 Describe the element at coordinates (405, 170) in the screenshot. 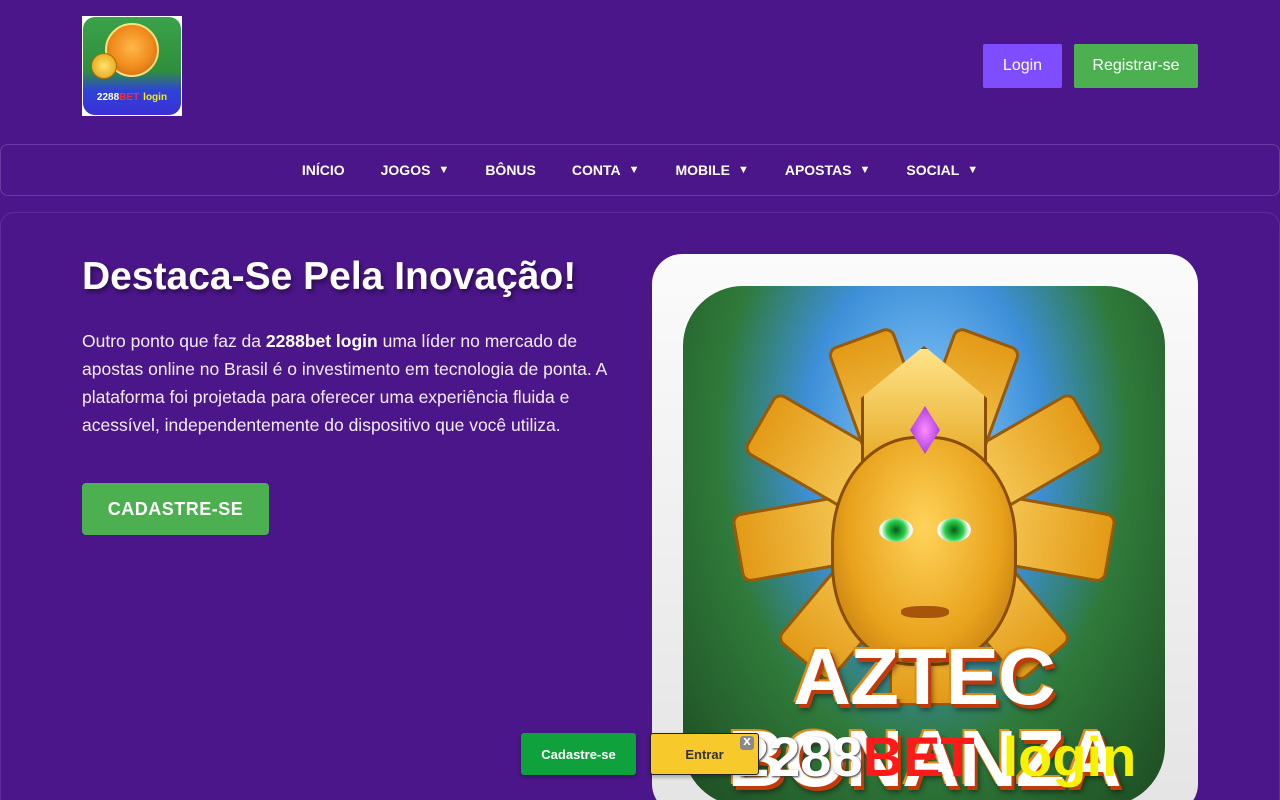

I see `nav-item-label: JOGOS` at that location.